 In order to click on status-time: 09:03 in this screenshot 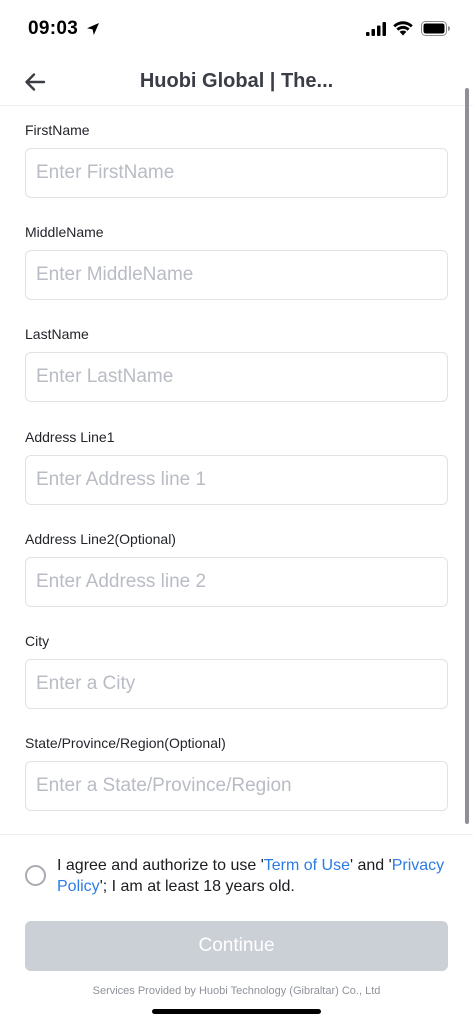, I will do `click(53, 28)`.